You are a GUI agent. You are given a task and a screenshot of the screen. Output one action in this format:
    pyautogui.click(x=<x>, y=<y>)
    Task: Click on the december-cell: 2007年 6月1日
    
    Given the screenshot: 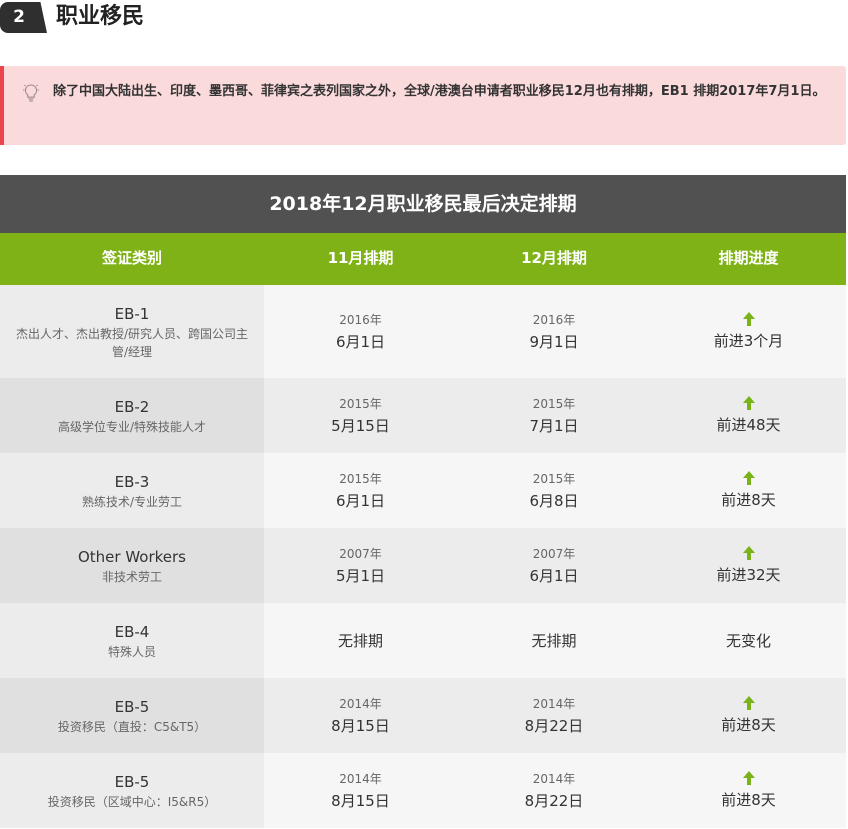 What is the action you would take?
    pyautogui.click(x=554, y=565)
    